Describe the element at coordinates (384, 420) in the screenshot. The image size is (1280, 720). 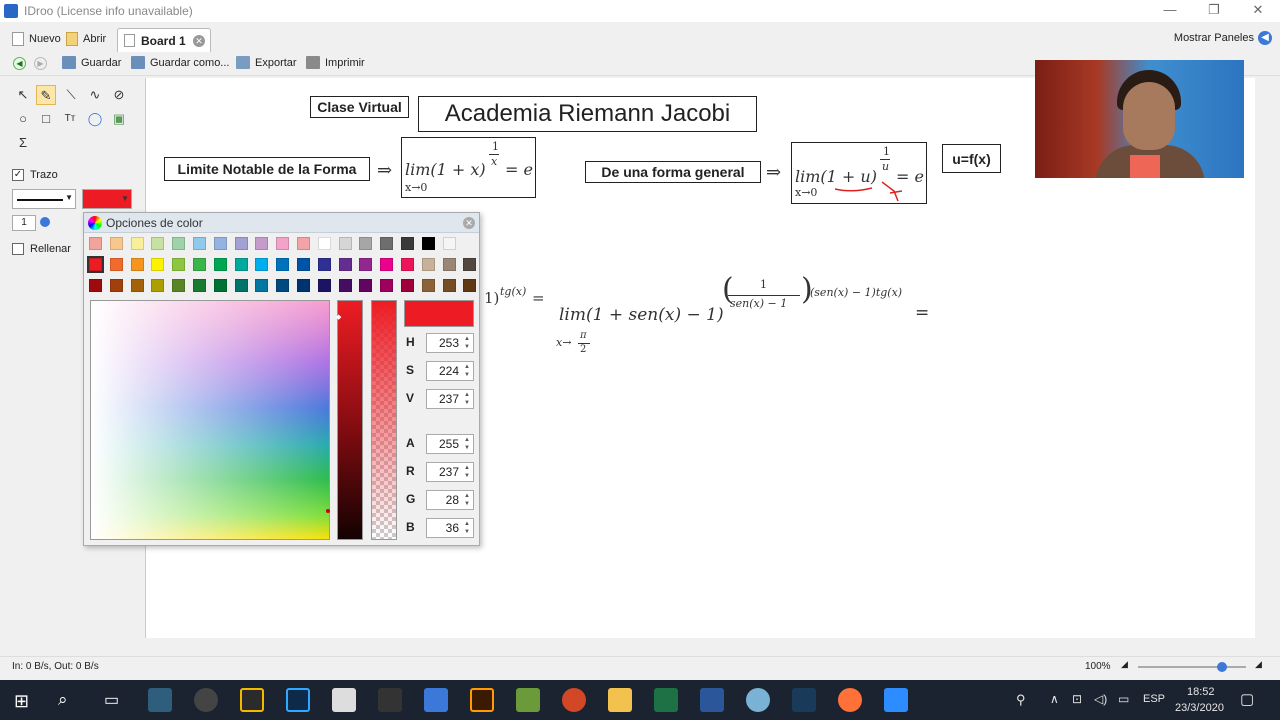
I see `alpha-slider` at that location.